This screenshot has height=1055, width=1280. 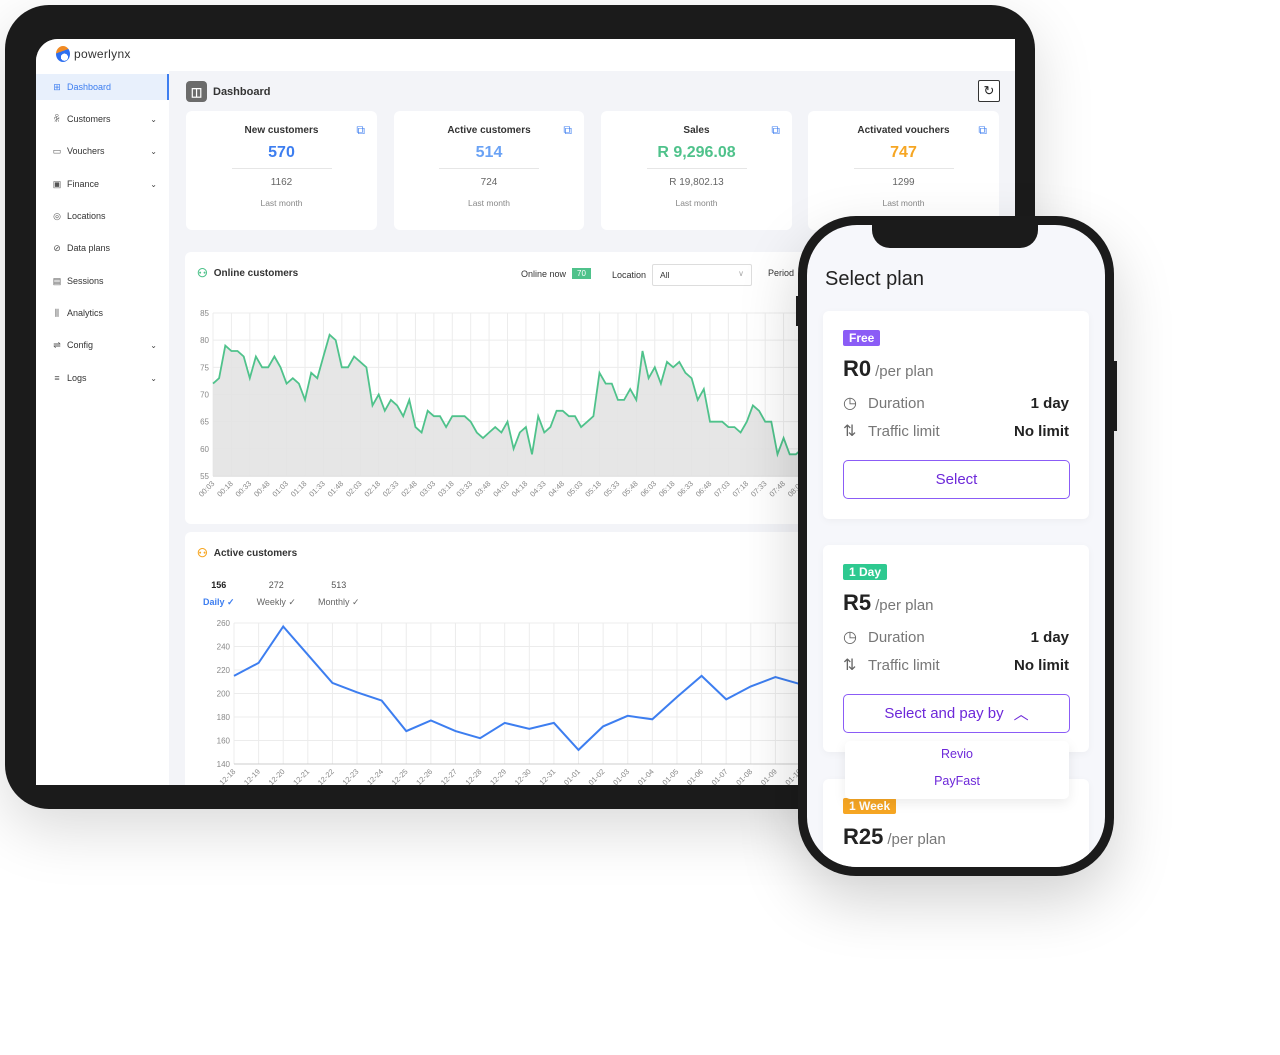 I want to click on x-tick-label: 00:03, so click(x=207, y=489).